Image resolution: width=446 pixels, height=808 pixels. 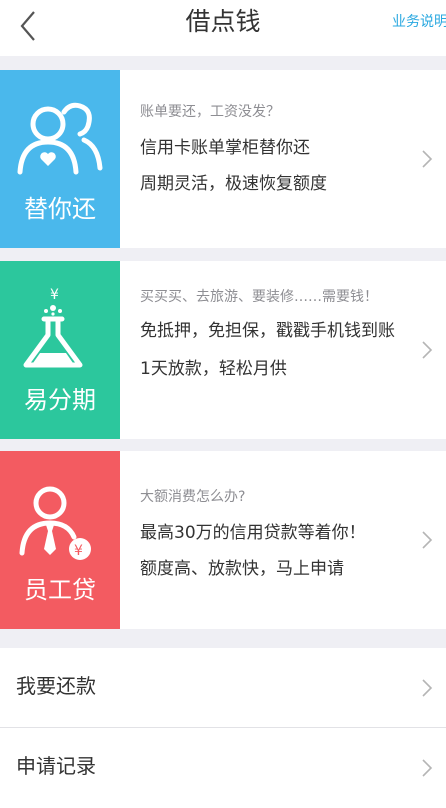 What do you see at coordinates (60, 590) in the screenshot?
I see `tile-label: 员工贷` at bounding box center [60, 590].